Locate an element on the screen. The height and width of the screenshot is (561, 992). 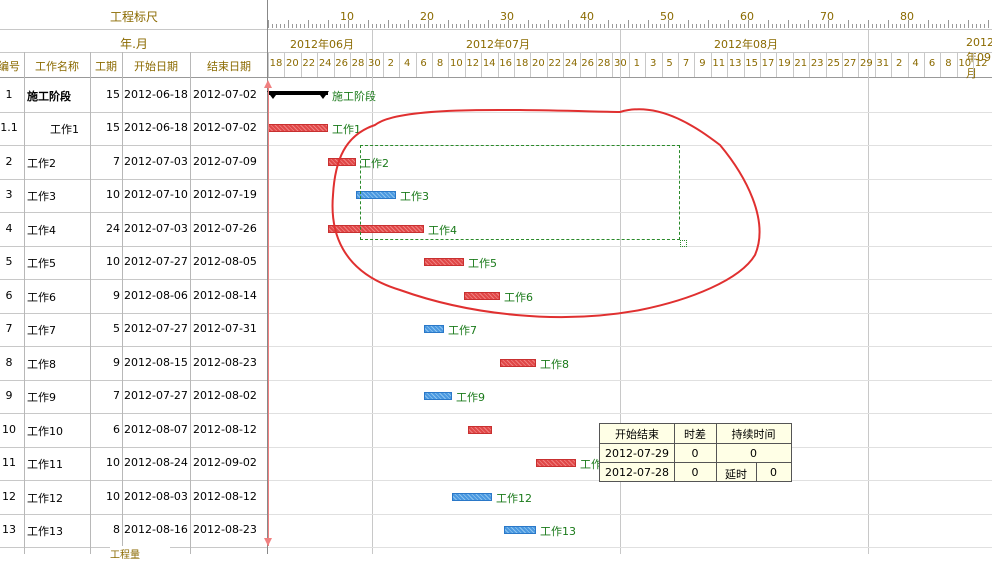
popup-r1-duration: 0 is located at coordinates (753, 453).